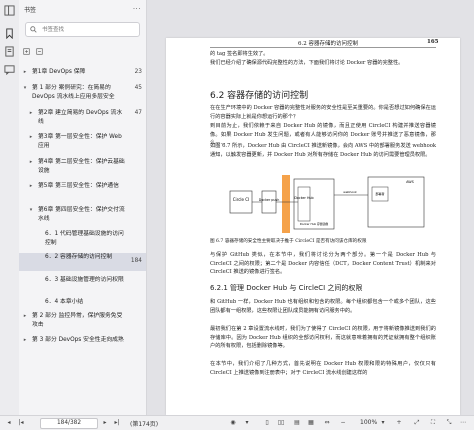  Describe the element at coordinates (82, 262) in the screenshot. I see `toc-item-6-2: 6．2 容器存储的访问控制 184` at that location.